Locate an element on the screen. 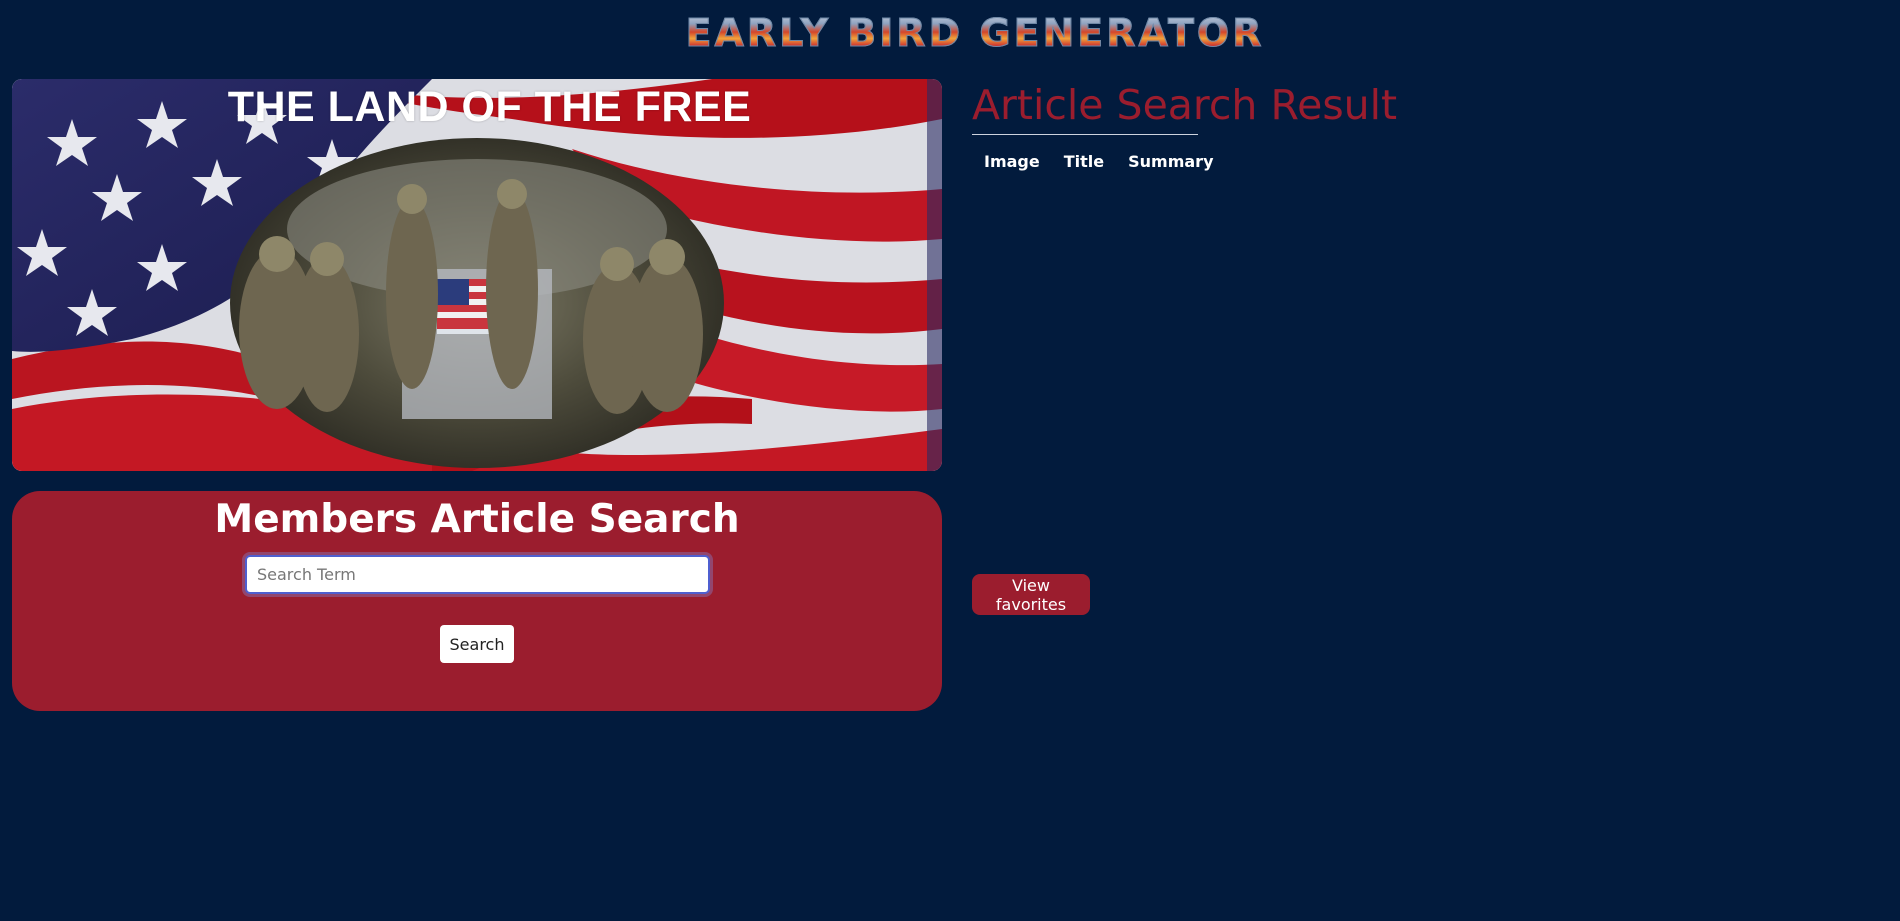 This screenshot has height=921, width=1900. header: EARLY BIRD GENERATOR is located at coordinates (950, 33).